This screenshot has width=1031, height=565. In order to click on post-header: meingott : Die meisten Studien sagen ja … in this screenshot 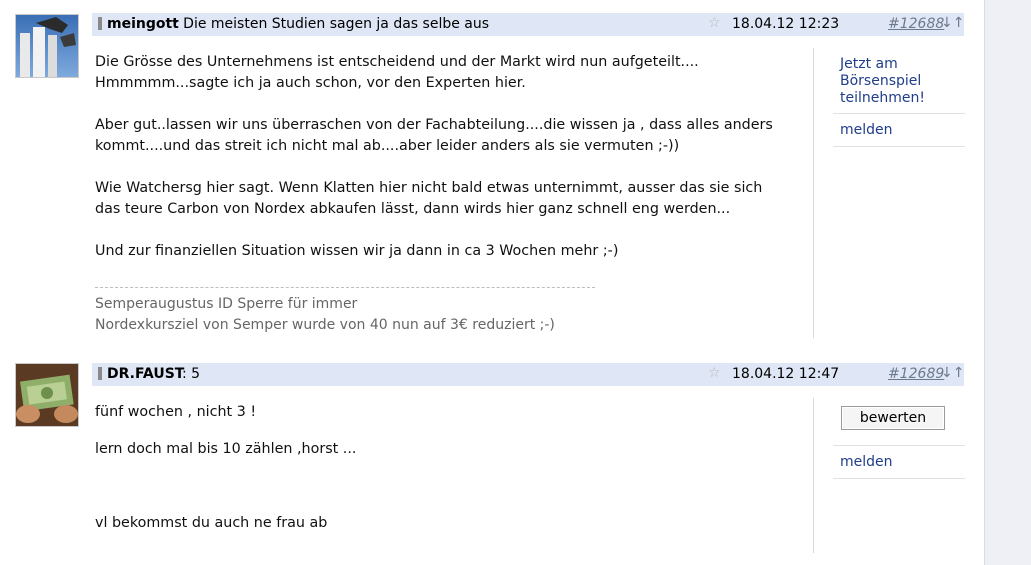, I will do `click(528, 24)`.